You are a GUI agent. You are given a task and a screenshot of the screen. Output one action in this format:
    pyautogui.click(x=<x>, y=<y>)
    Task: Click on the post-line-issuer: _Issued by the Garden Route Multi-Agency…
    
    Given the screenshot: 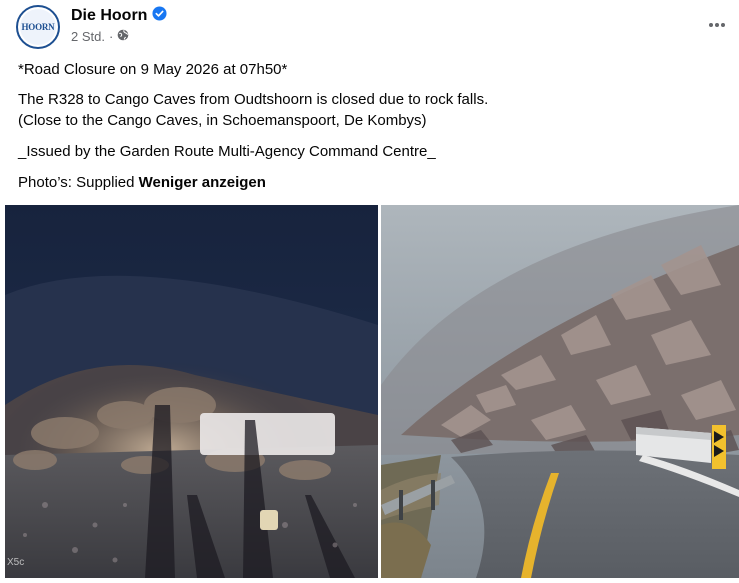 What is the action you would take?
    pyautogui.click(x=227, y=151)
    